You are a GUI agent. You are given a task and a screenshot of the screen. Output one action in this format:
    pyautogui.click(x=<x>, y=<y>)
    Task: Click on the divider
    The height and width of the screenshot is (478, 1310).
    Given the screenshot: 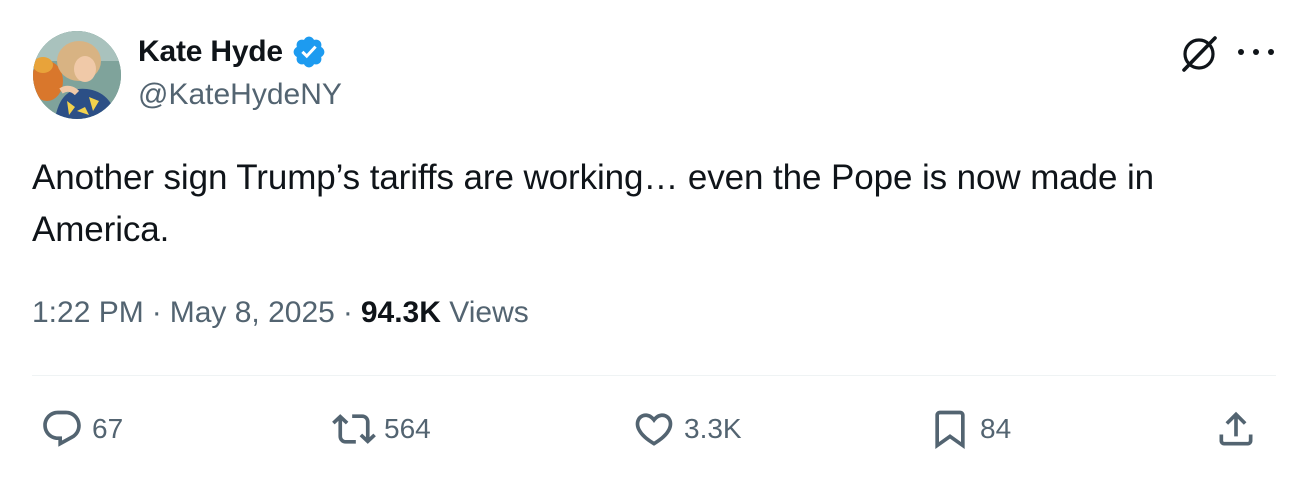 What is the action you would take?
    pyautogui.click(x=654, y=375)
    